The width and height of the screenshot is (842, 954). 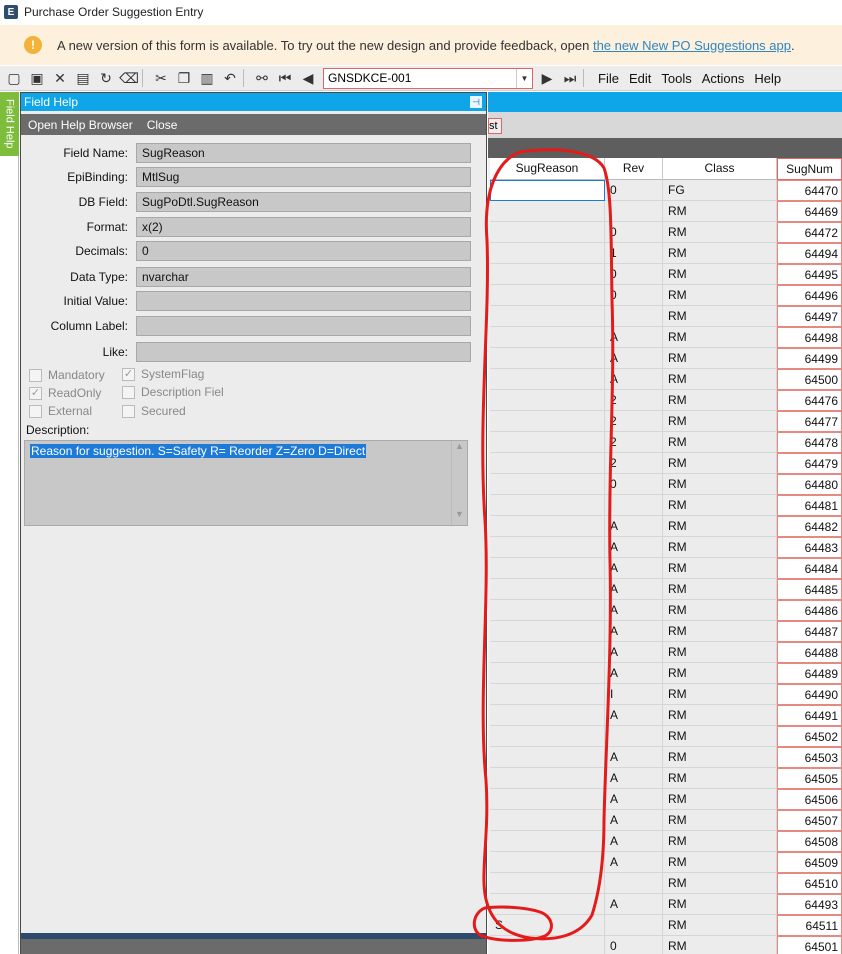 I want to click on red-annotation-overlay, so click(x=543, y=545).